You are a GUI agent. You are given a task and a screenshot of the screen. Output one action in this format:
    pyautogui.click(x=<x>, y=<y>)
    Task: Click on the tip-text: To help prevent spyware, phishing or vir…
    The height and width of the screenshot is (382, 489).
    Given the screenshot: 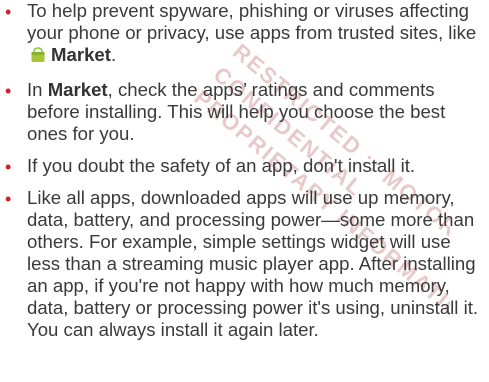 What is the action you would take?
    pyautogui.click(x=252, y=21)
    